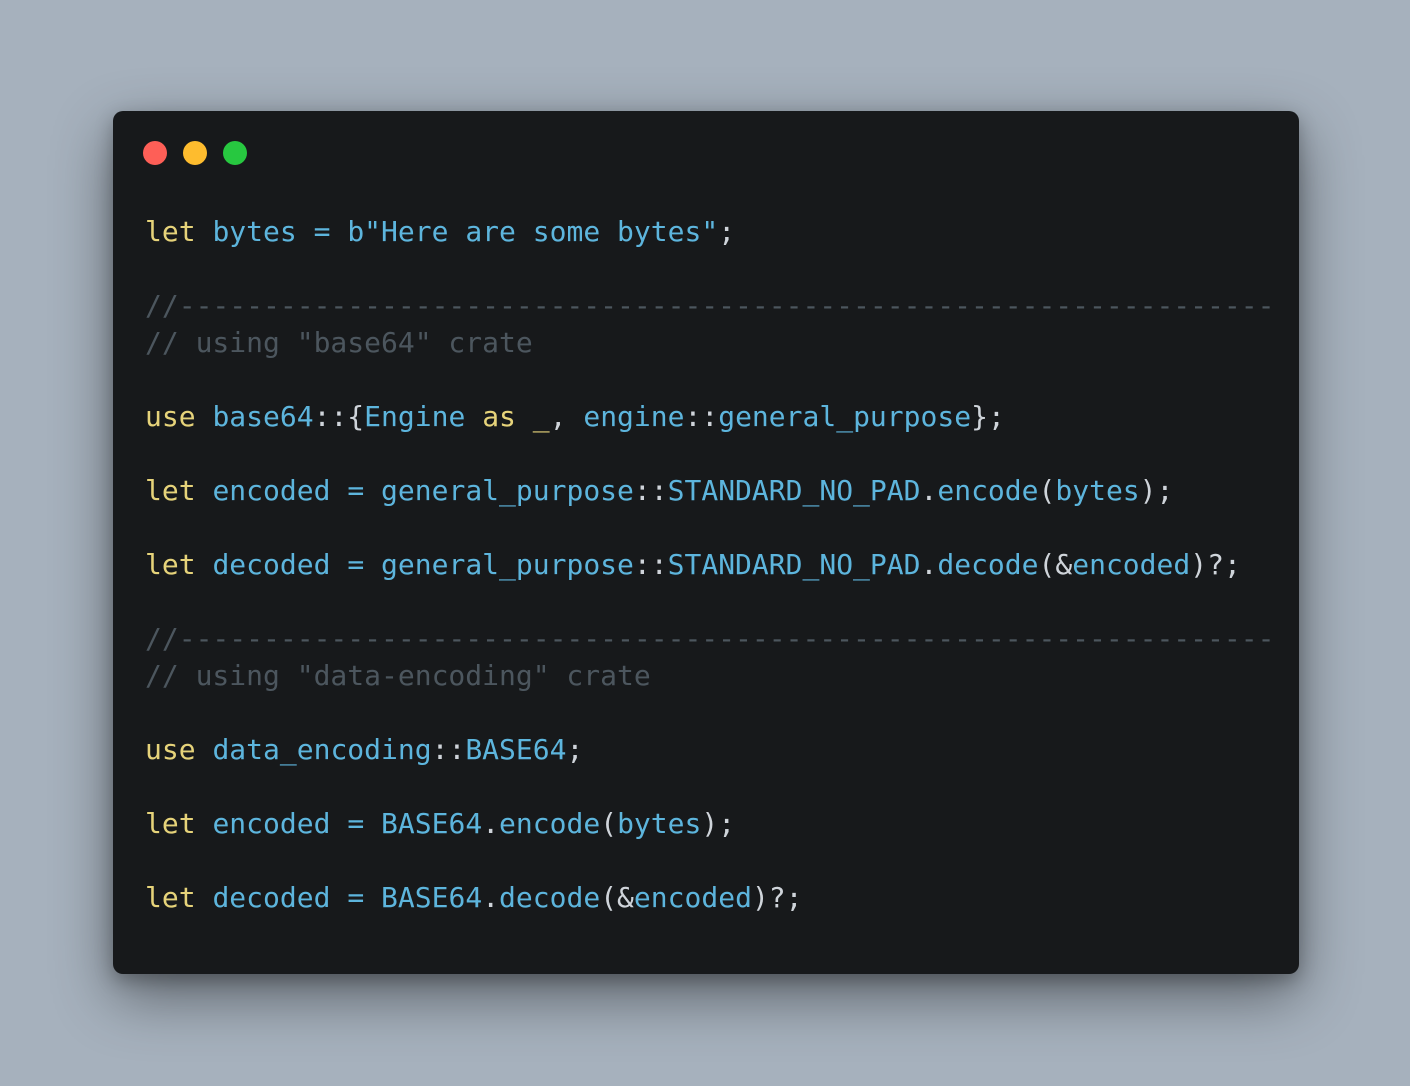 The width and height of the screenshot is (1410, 1086). I want to click on code-line: let decoded = BASE64.decode(&encoded)?;, so click(709, 897).